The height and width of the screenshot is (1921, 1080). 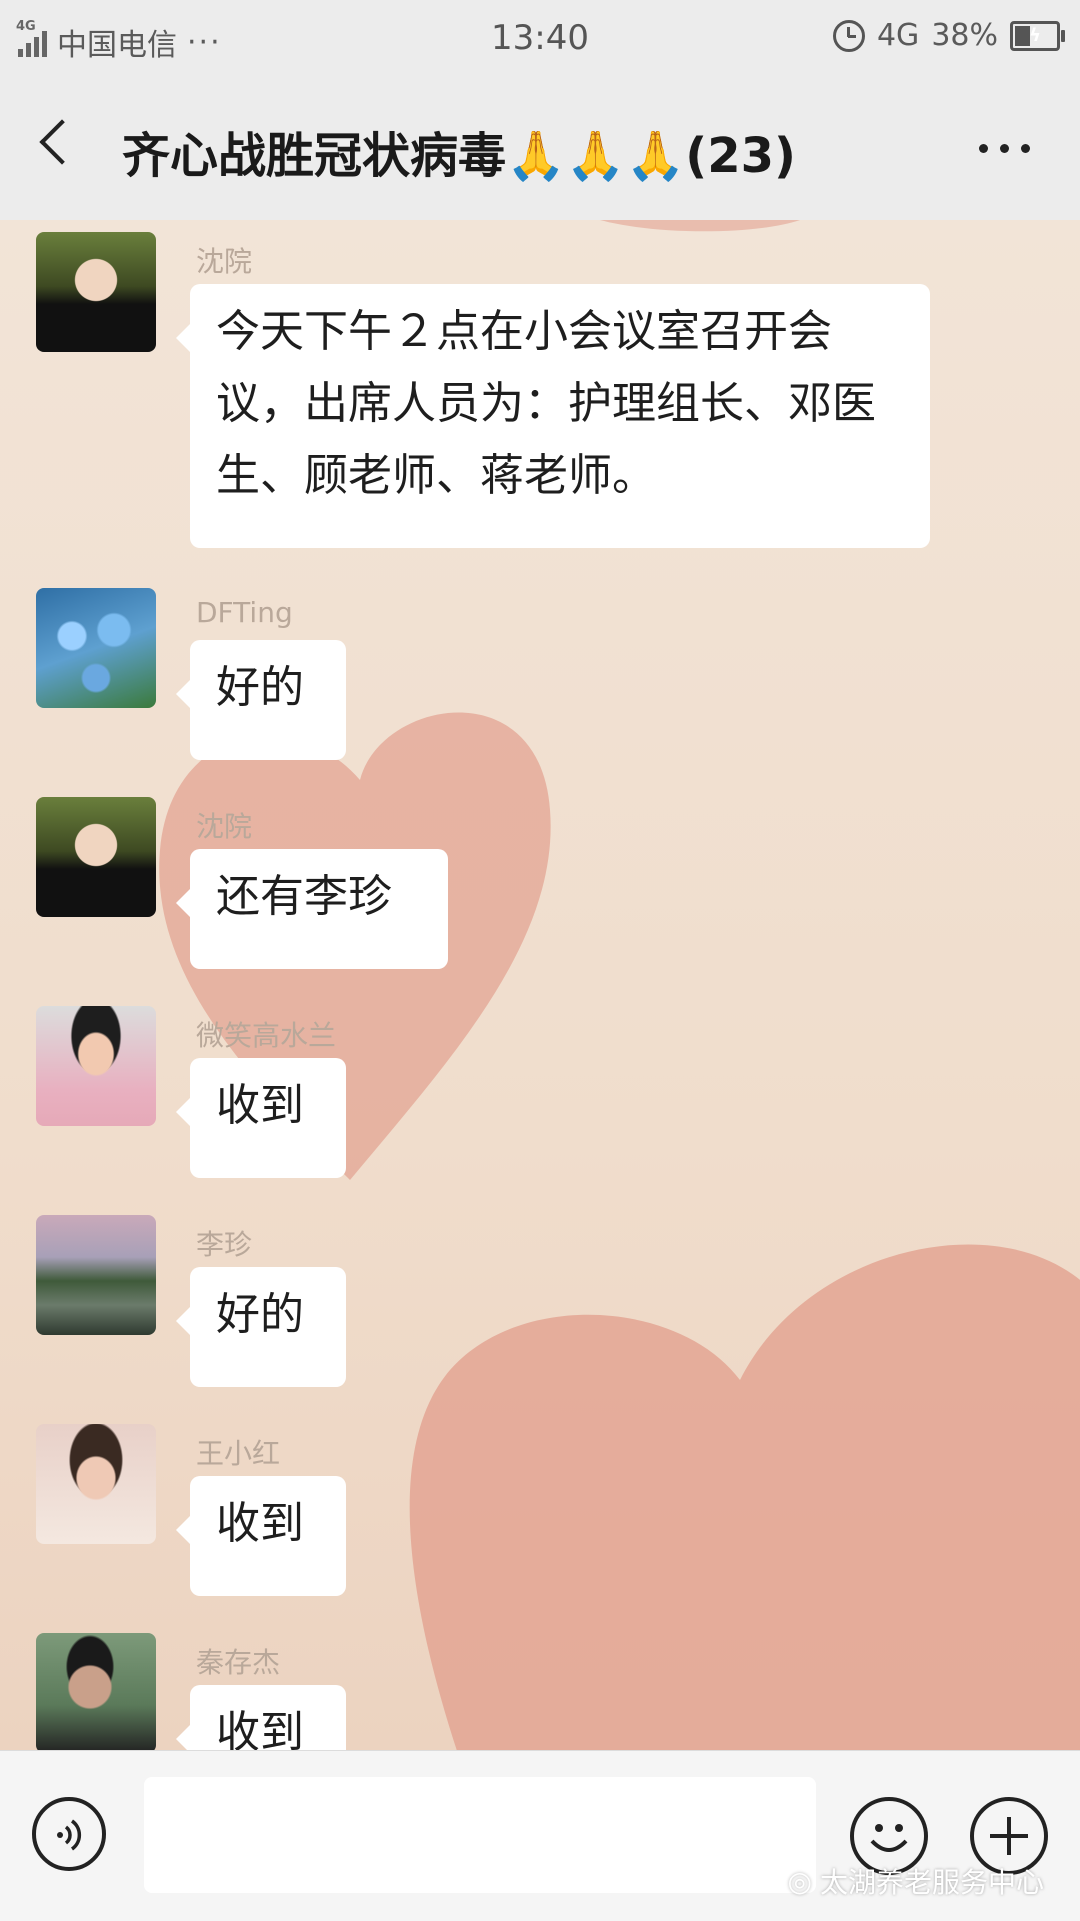 What do you see at coordinates (931, 1882) in the screenshot?
I see `watermark-label: 太湖养老服务中心` at bounding box center [931, 1882].